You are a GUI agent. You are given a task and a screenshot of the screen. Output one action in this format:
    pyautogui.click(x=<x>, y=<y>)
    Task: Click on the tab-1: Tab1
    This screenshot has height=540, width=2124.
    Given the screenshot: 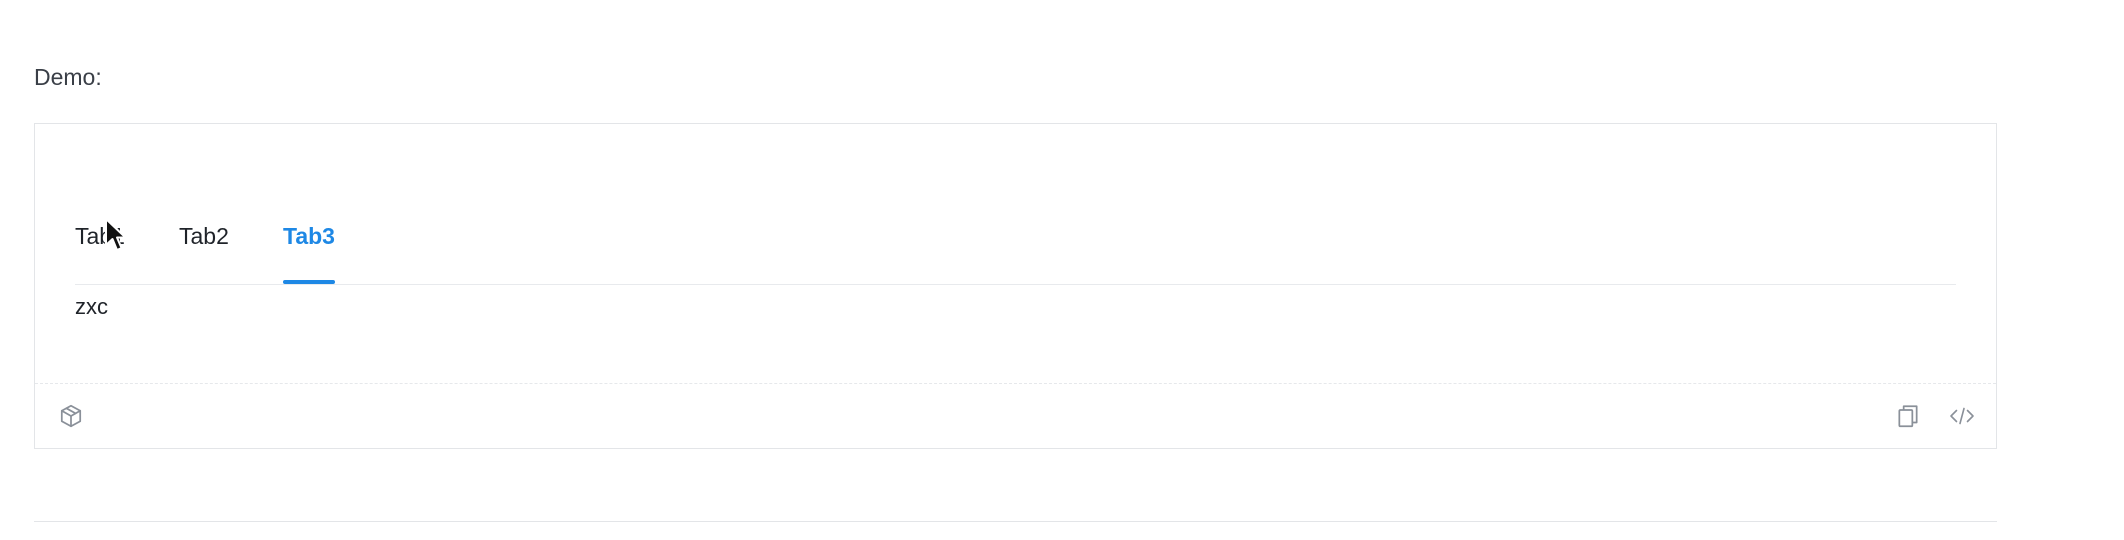 What is the action you would take?
    pyautogui.click(x=100, y=246)
    